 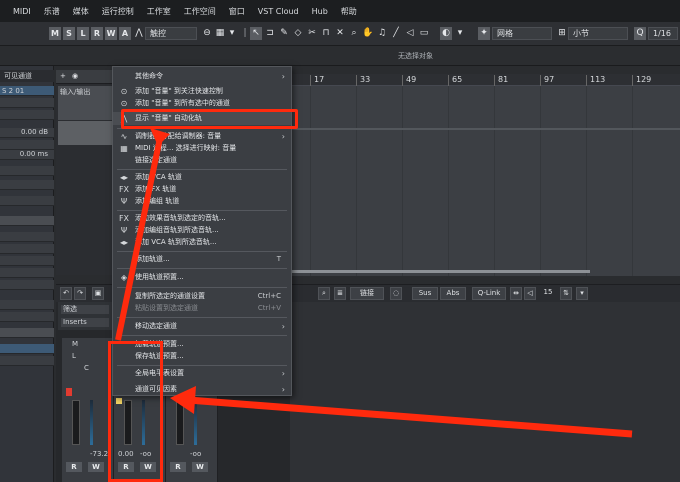 I want to click on annotation-arrow-up, so click(x=139, y=239).